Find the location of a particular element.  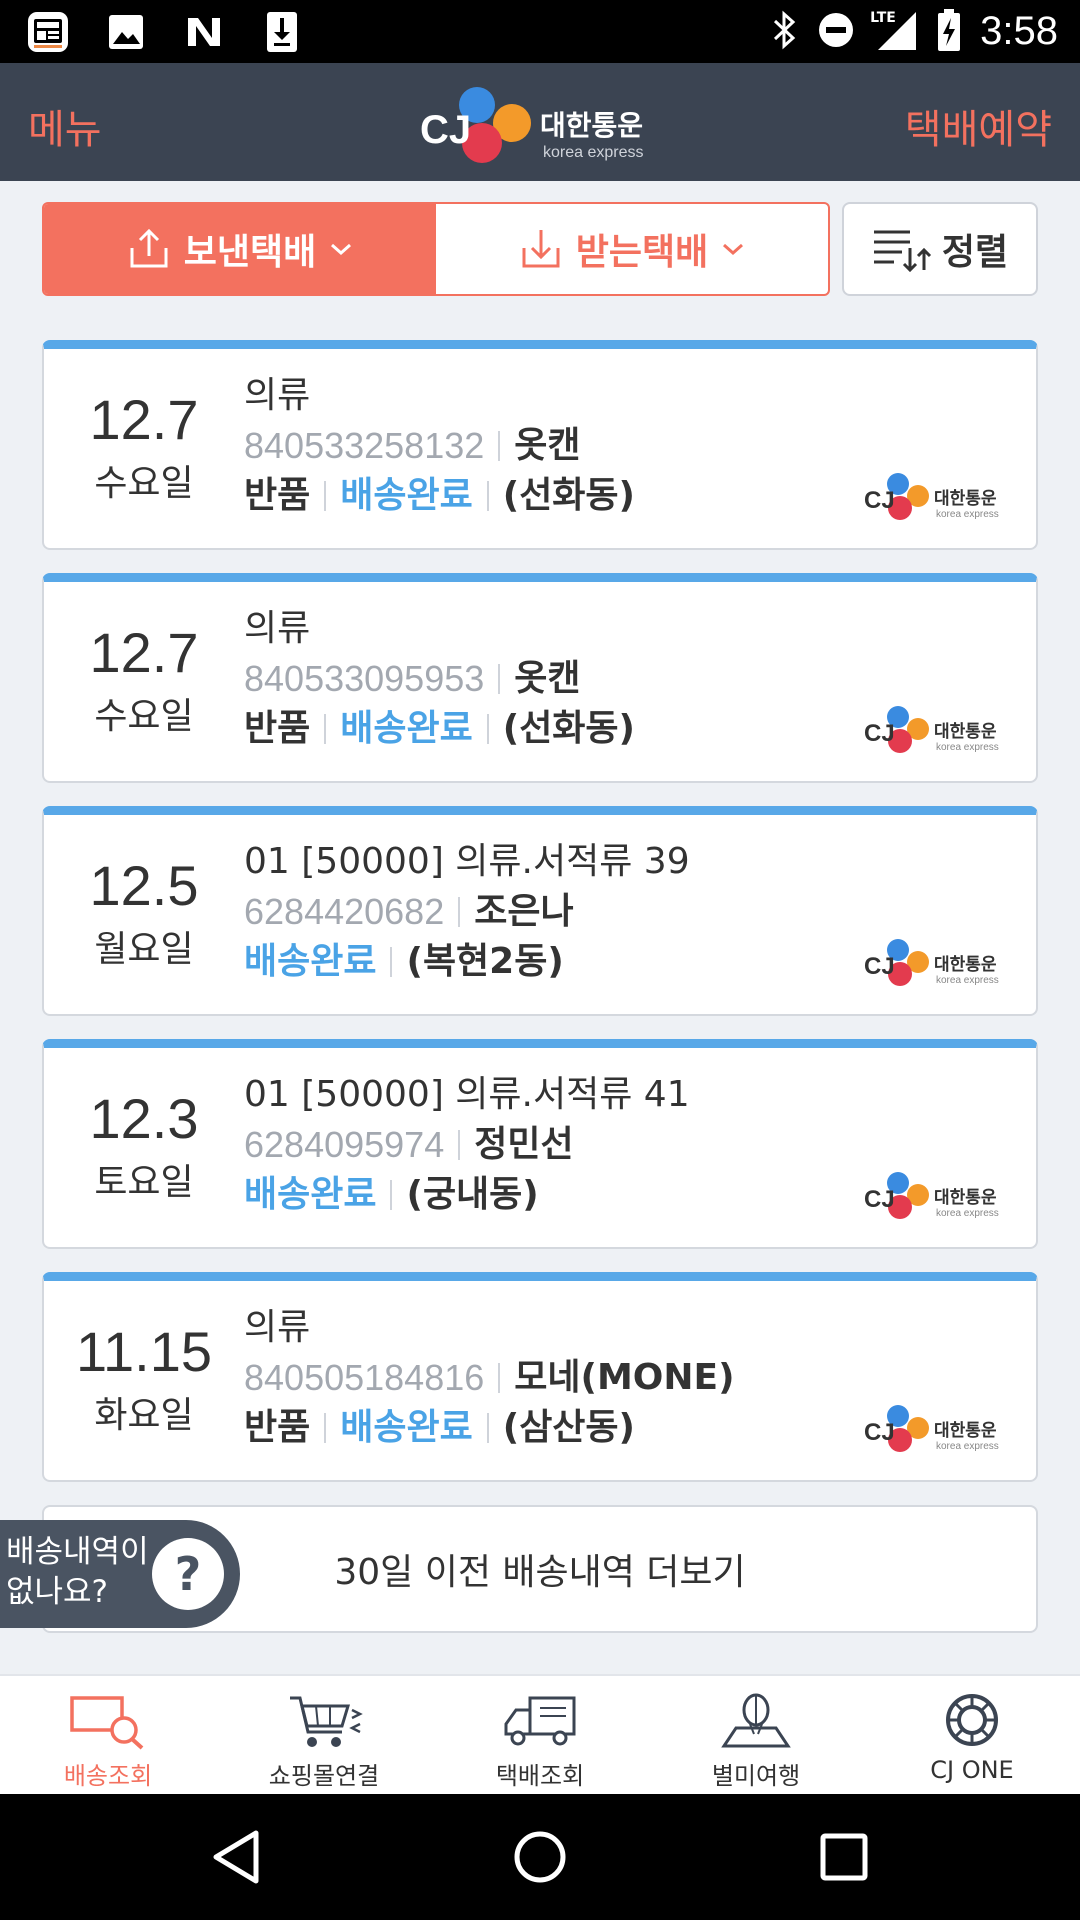

nav-gourmet-travel: 별미여행 is located at coordinates (756, 1735).